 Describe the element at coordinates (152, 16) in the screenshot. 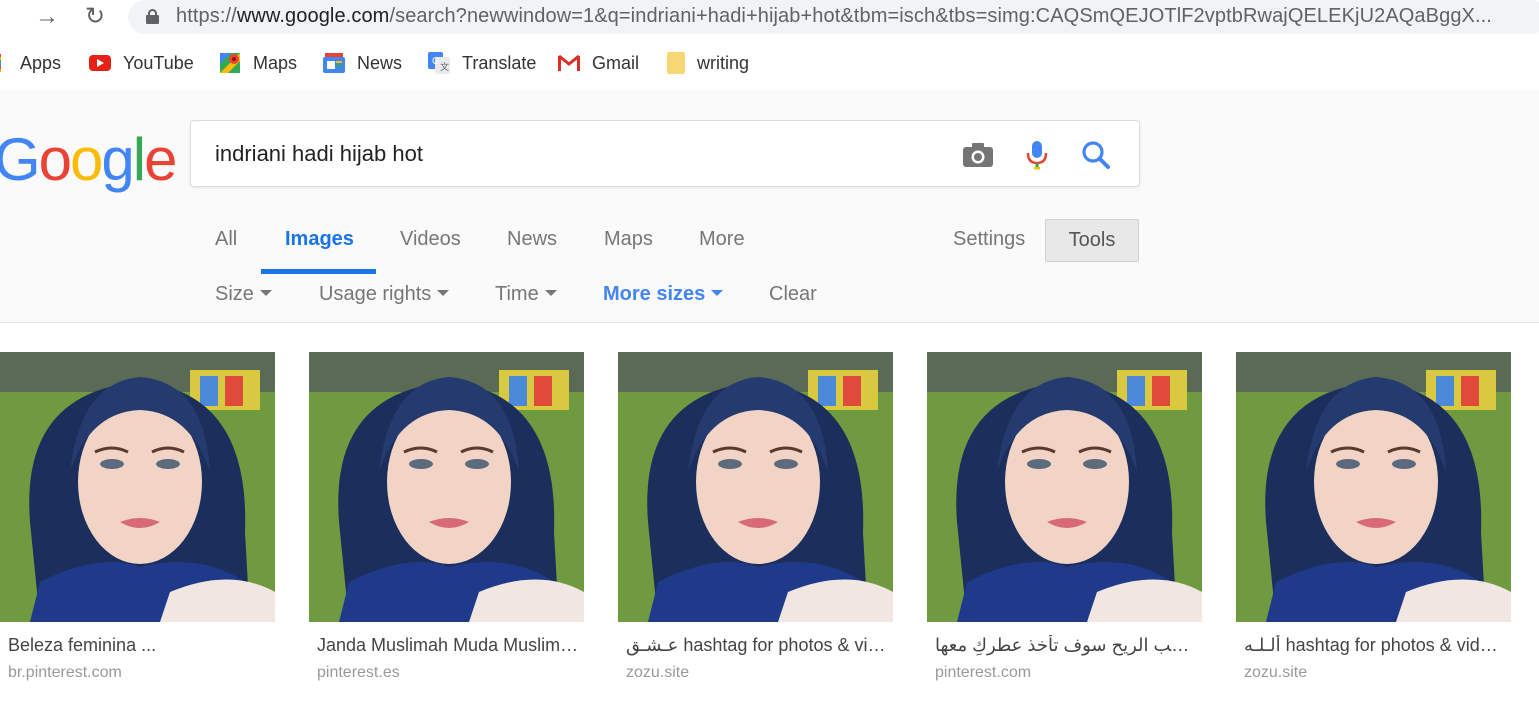

I see `lock-icon` at that location.